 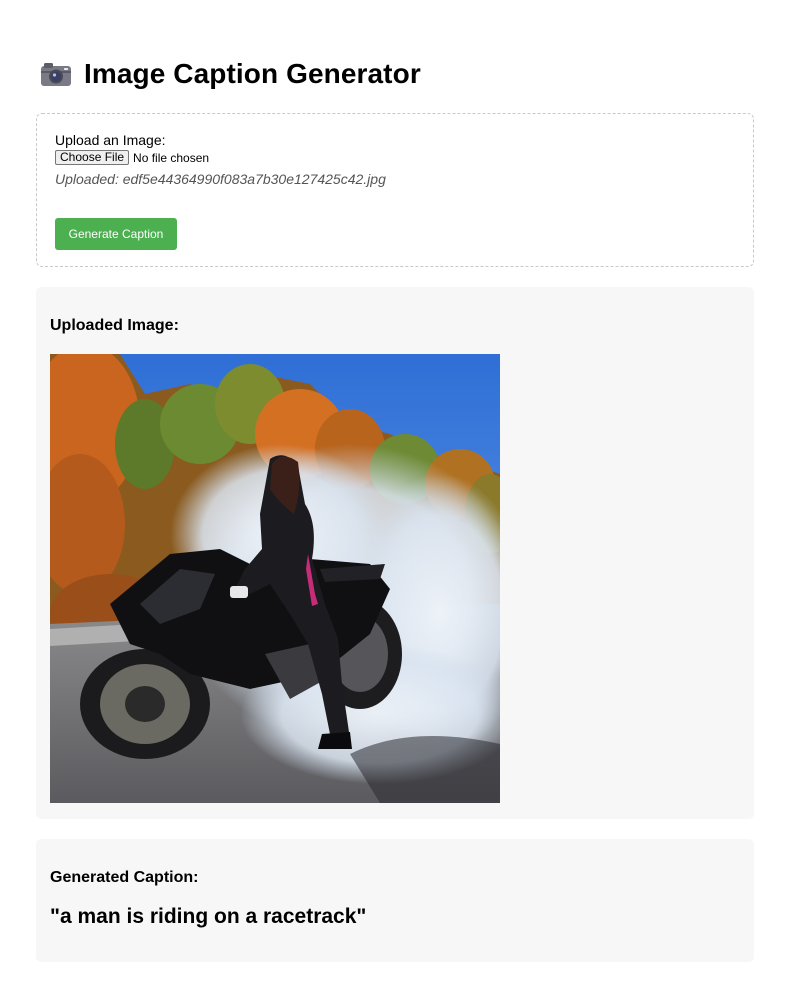 What do you see at coordinates (208, 916) in the screenshot?
I see `caption-text: "a man is riding on a racetrack"` at bounding box center [208, 916].